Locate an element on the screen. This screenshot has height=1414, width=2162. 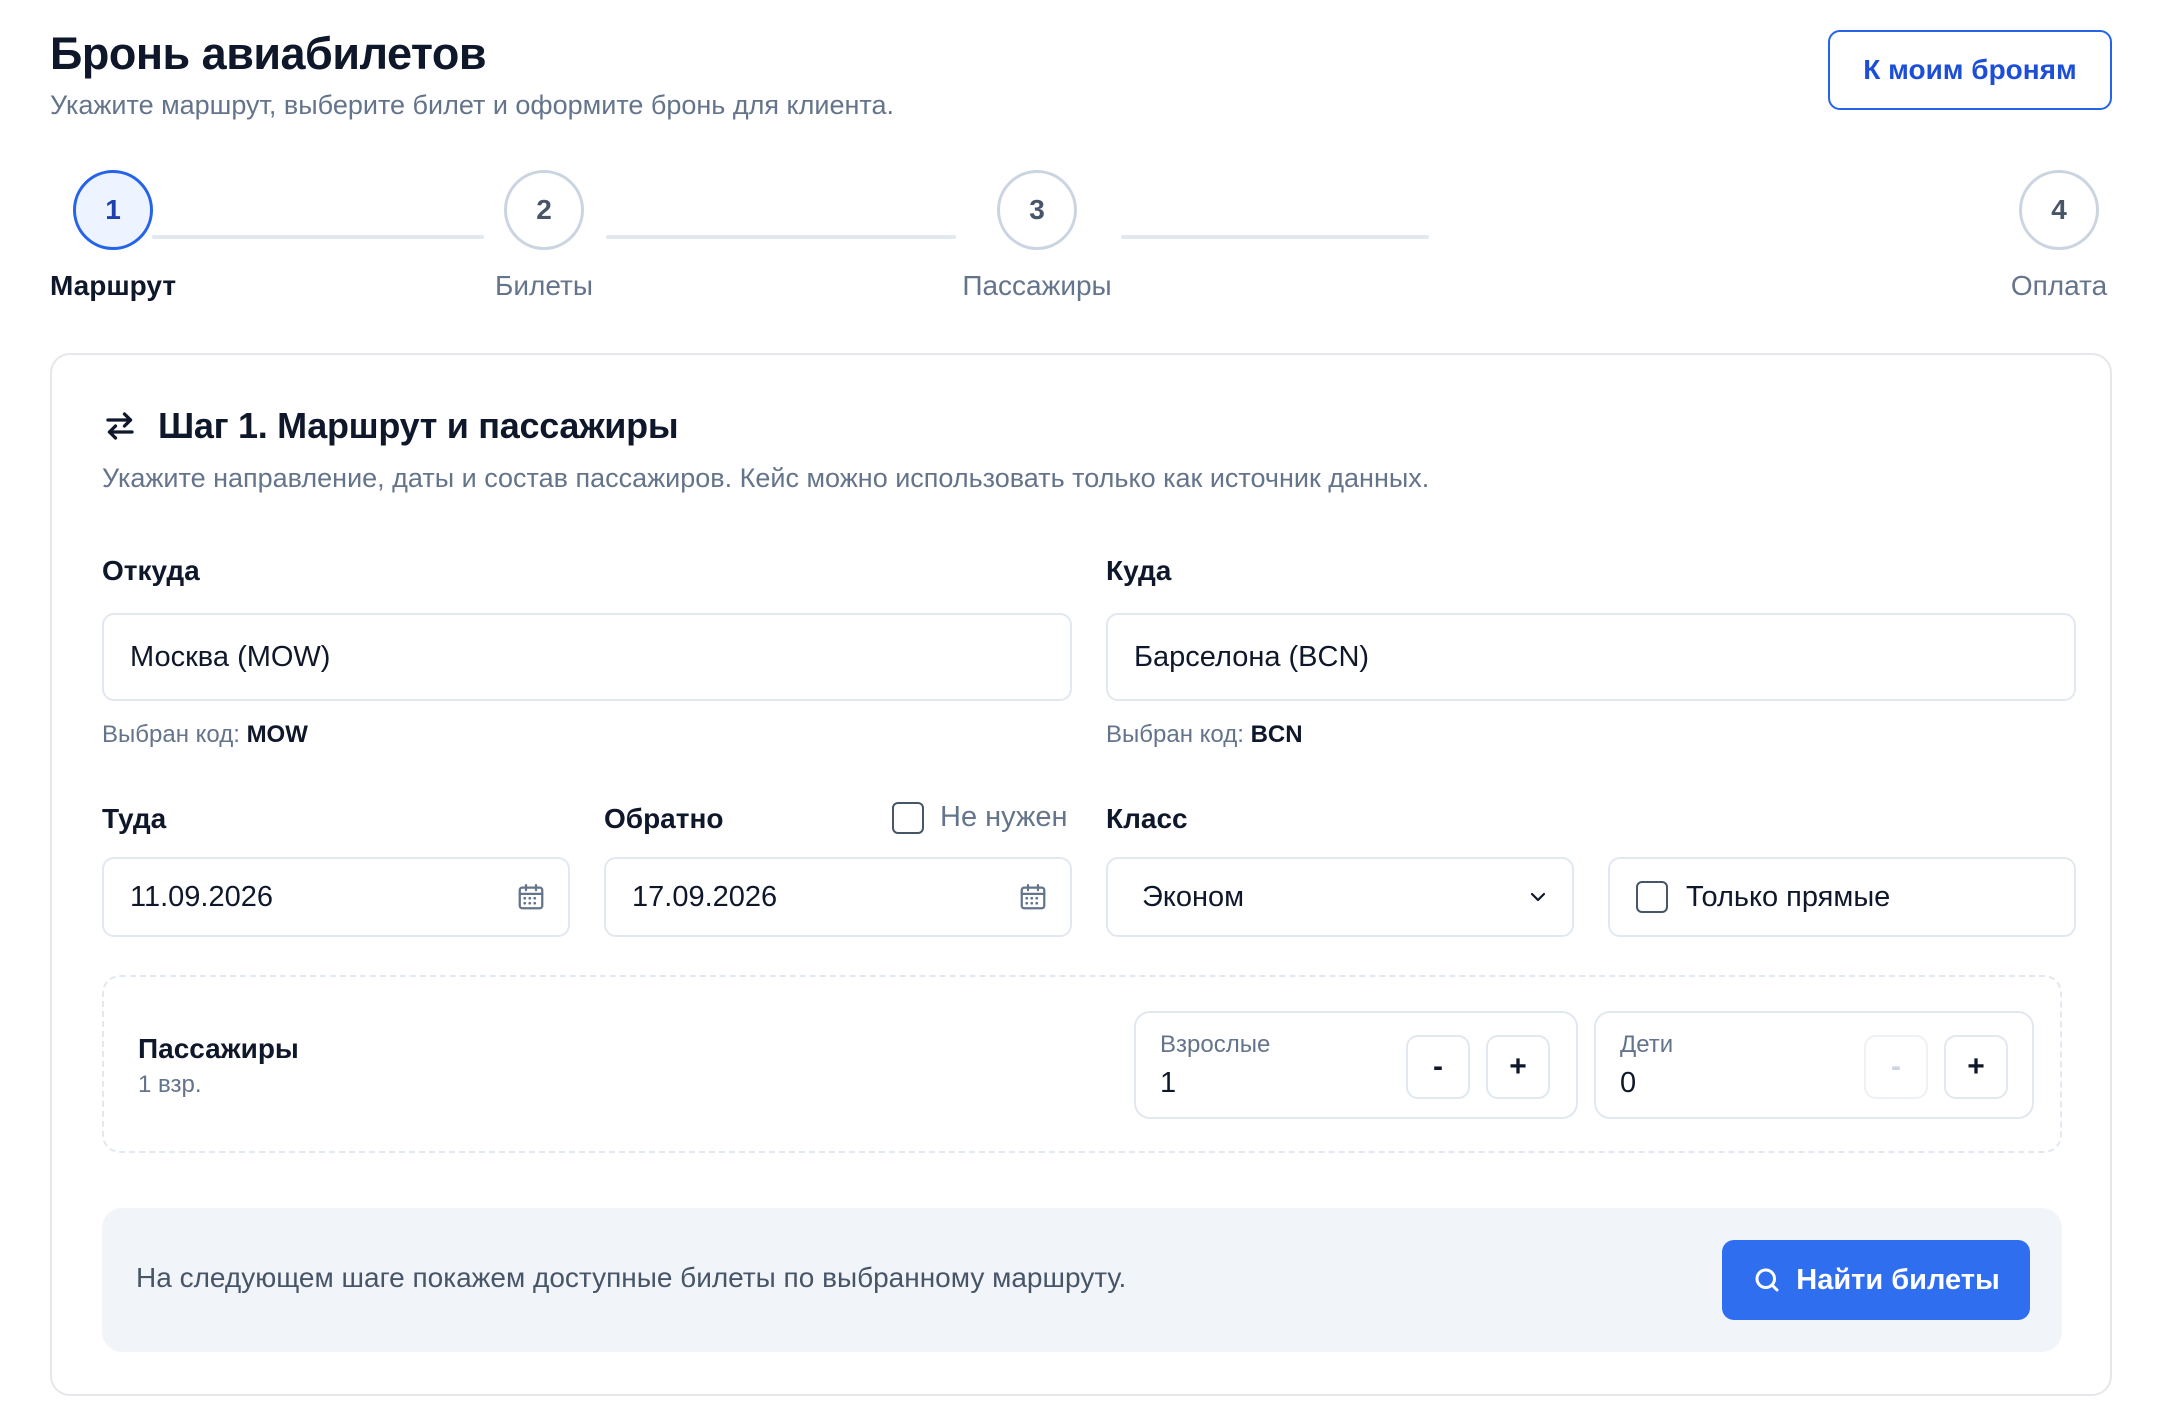
class-label: Класс is located at coordinates (1147, 818).